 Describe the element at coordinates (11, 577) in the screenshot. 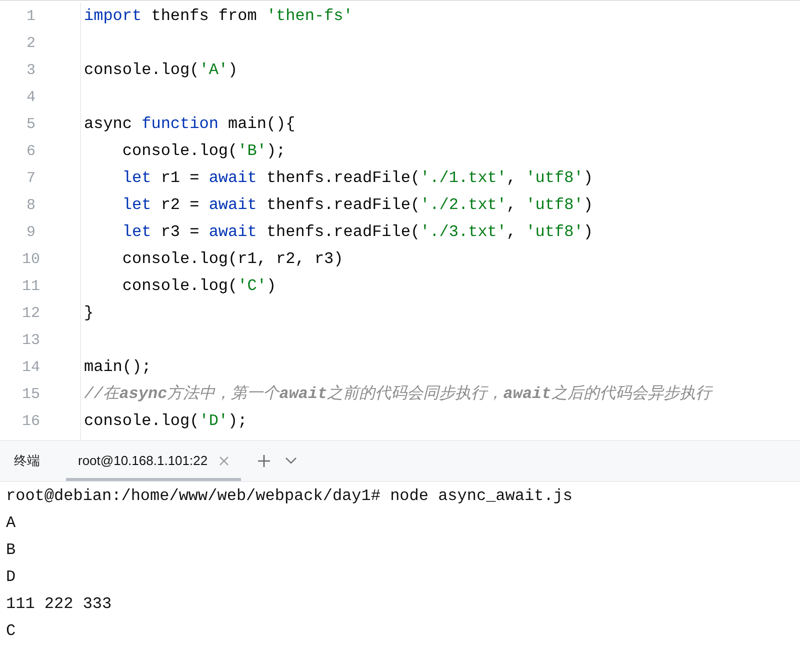

I see `terminal-line: D` at that location.